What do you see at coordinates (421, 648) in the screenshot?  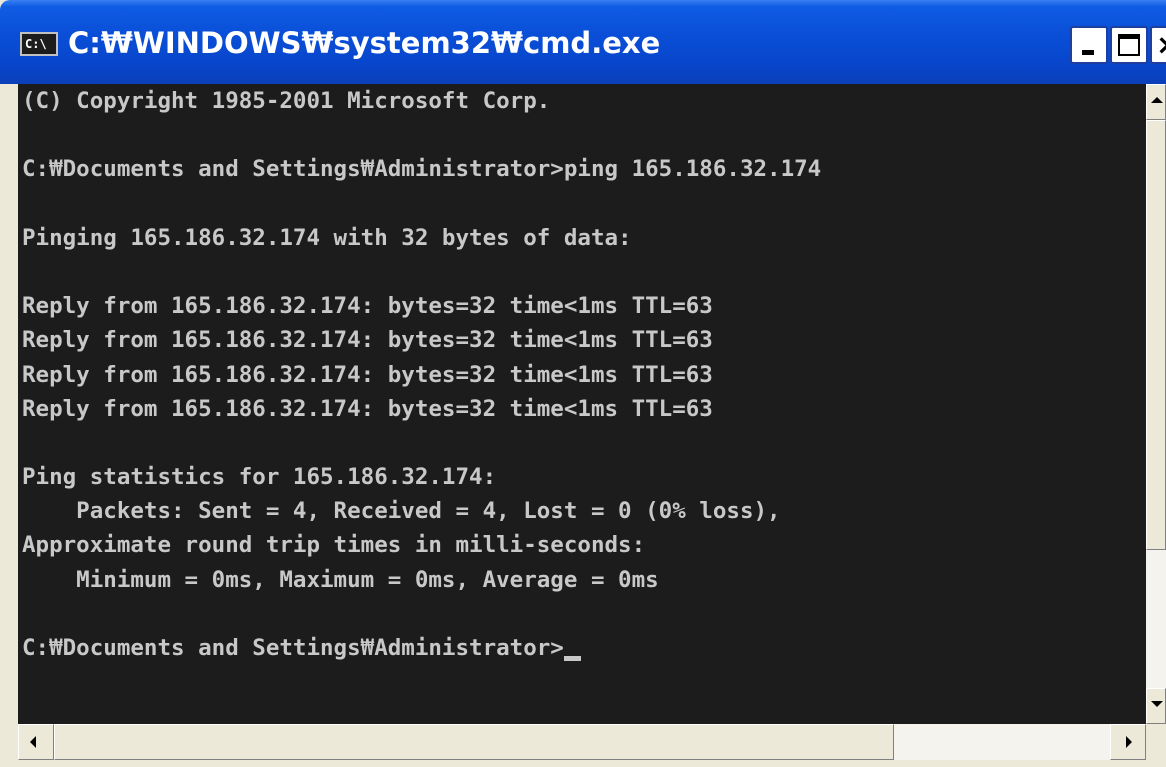 I see `console-line: C:₩Documents and Settings₩Administrator>` at bounding box center [421, 648].